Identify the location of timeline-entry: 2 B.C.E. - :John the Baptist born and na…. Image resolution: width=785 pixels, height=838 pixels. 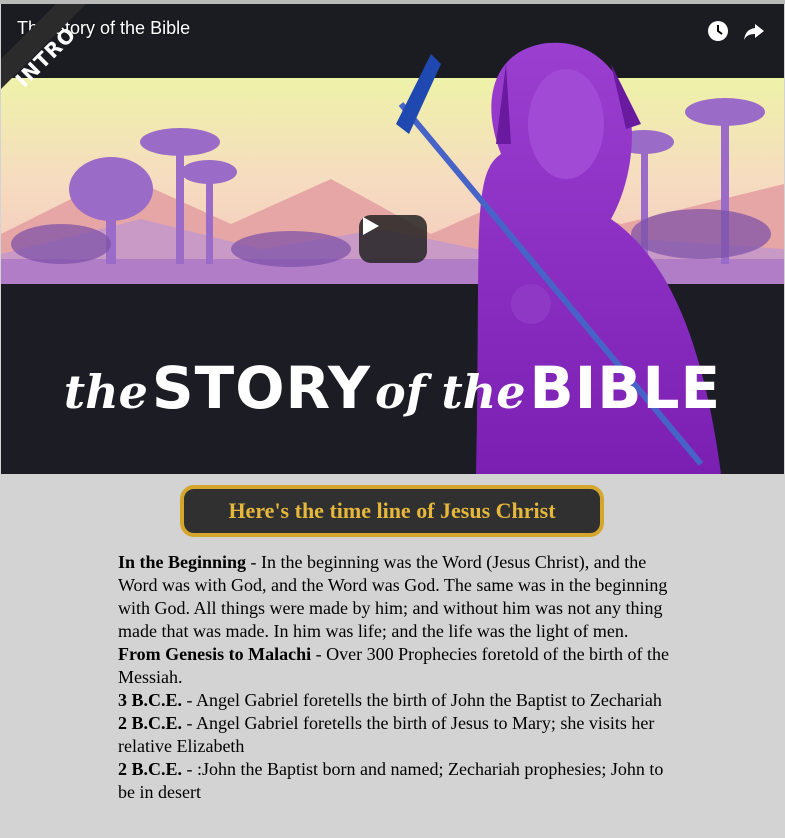
(398, 781).